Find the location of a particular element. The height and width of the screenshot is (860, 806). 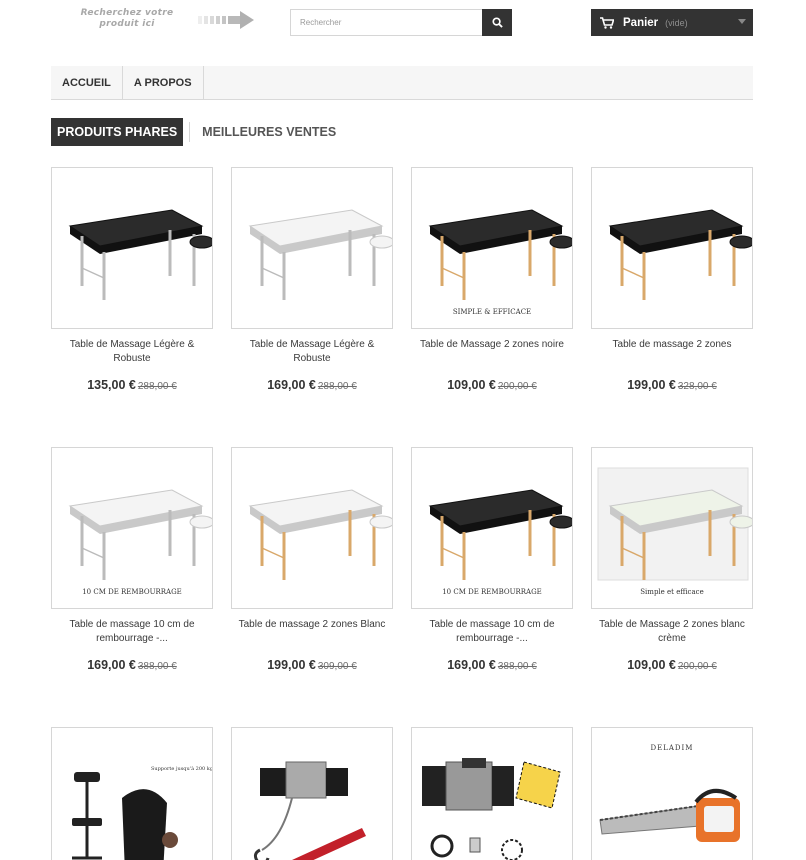

product-image: Supporte jusqu'à 200 kg is located at coordinates (132, 793).